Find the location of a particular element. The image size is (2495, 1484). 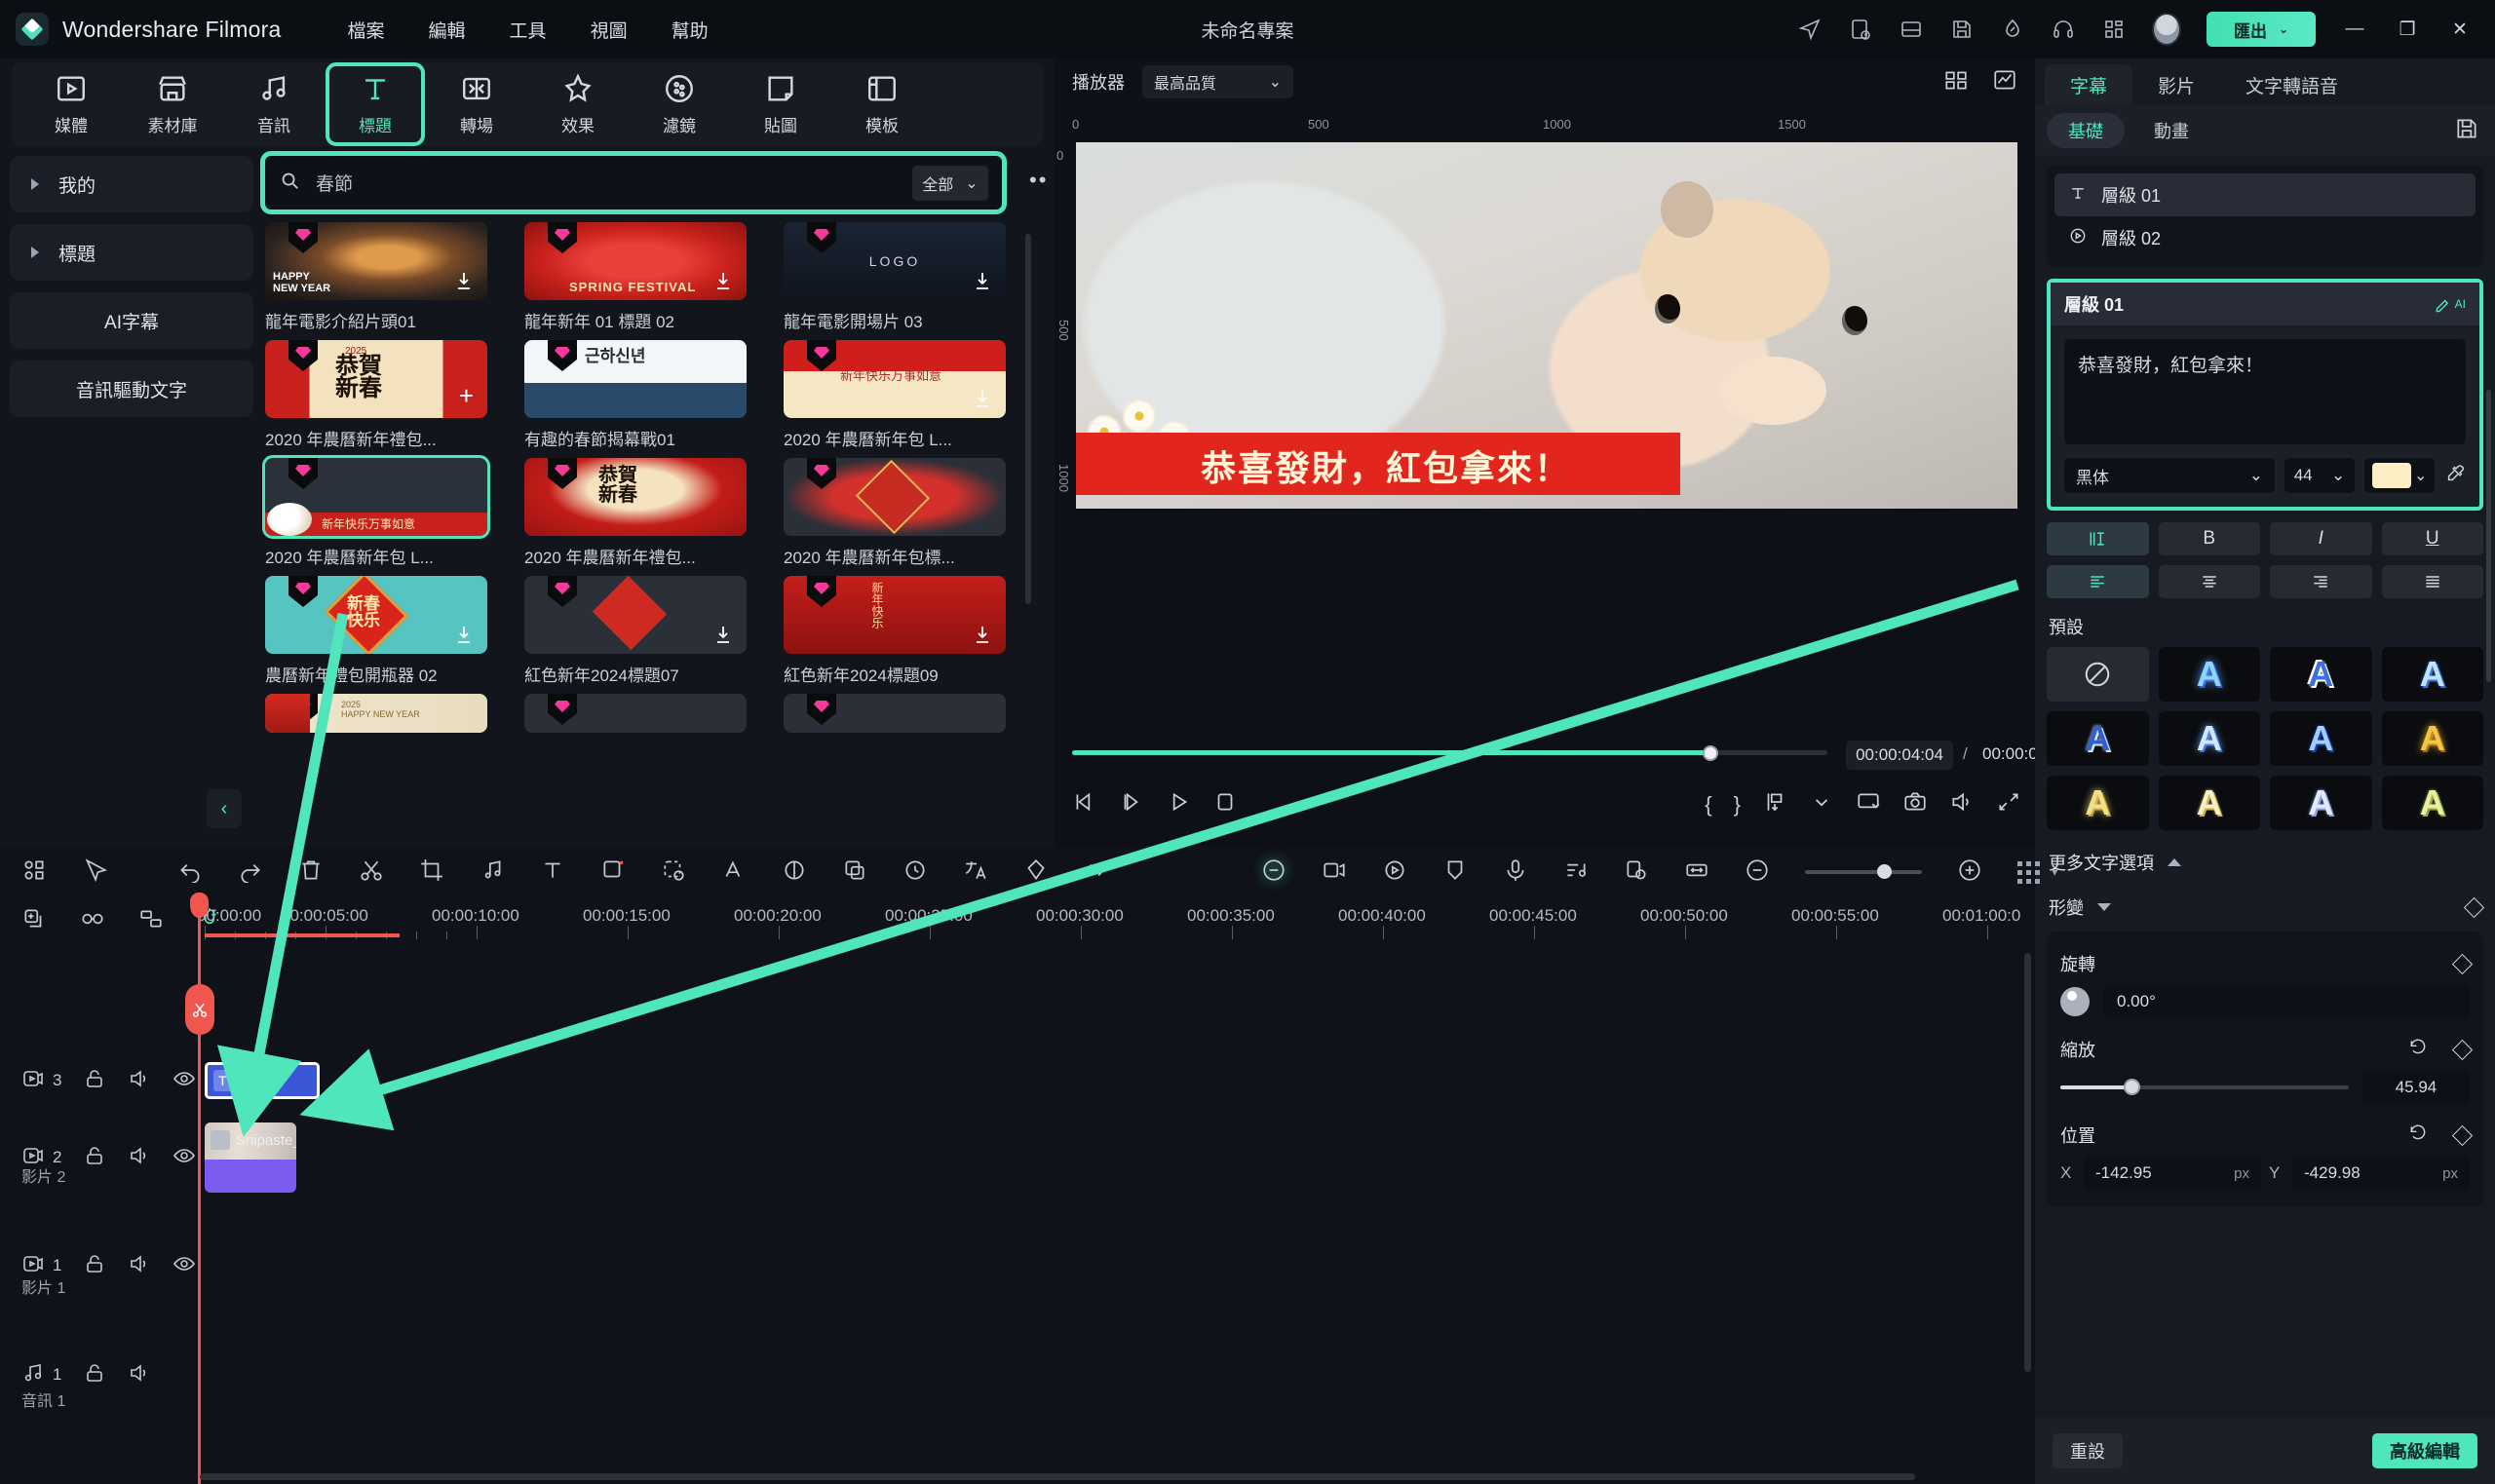

category-title: 標題 is located at coordinates (131, 252).